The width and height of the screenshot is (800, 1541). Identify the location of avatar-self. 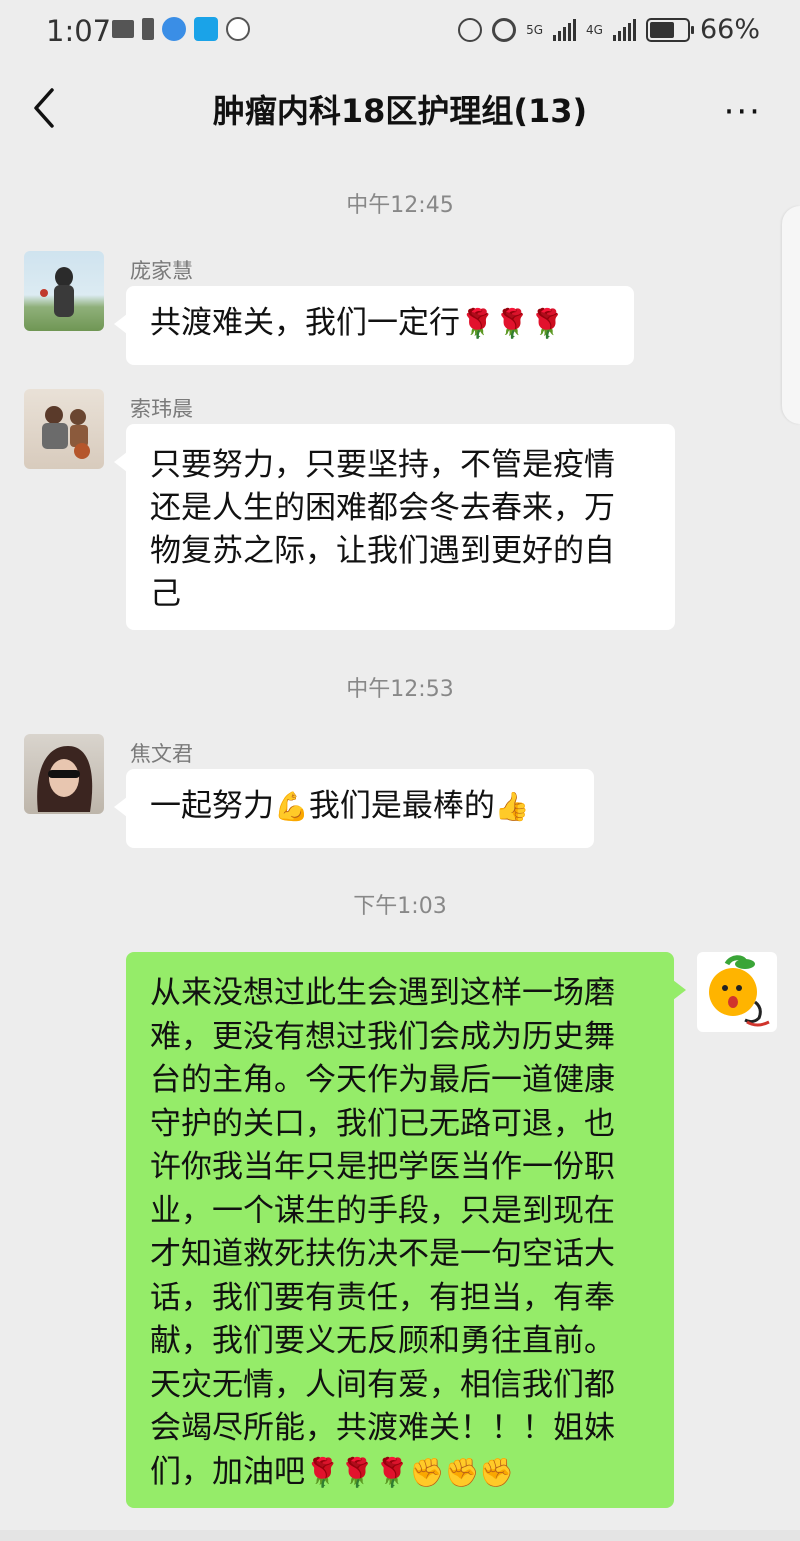
(737, 992).